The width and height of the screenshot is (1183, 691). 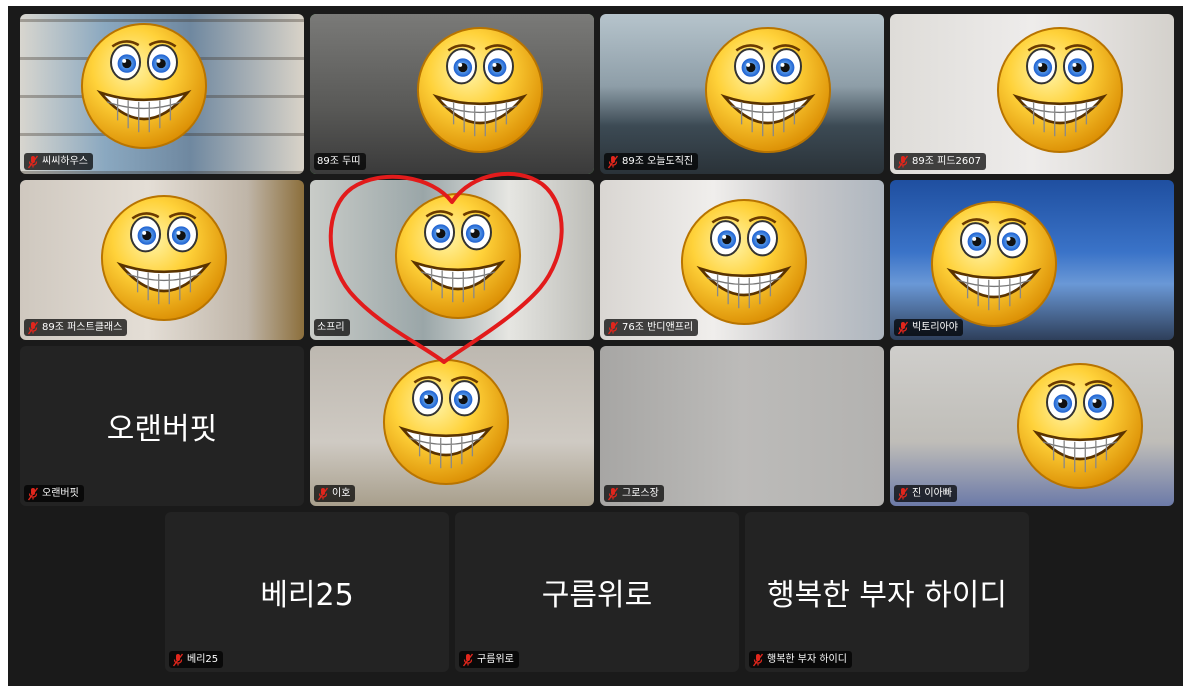 I want to click on participant-name-label: 그로스장, so click(x=634, y=493).